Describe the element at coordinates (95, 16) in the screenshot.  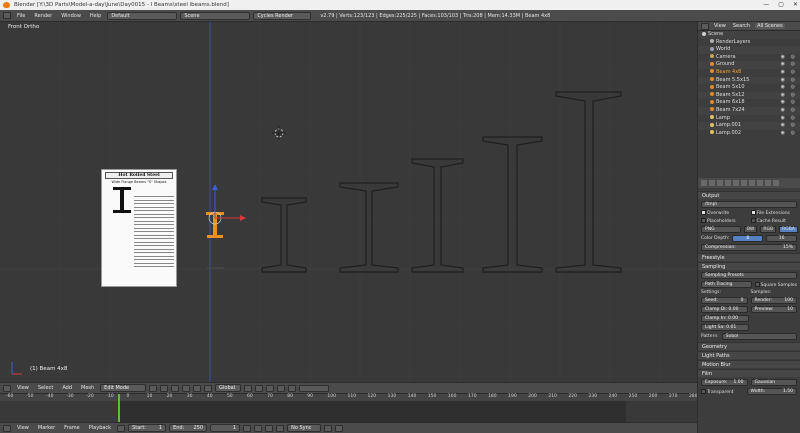
I see `menu-help: Help` at that location.